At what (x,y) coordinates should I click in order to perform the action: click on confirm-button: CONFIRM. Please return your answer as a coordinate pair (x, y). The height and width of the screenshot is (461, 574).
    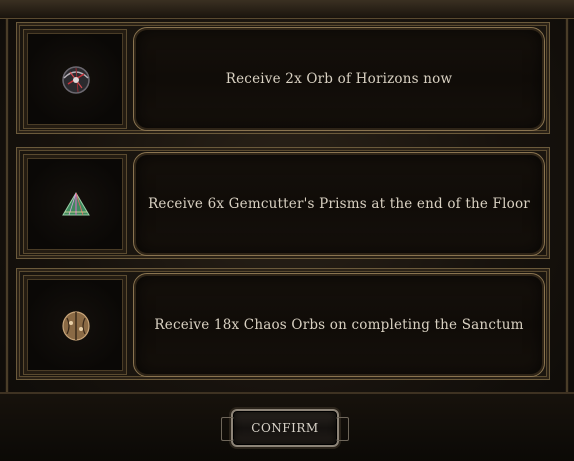
    Looking at the image, I should click on (285, 428).